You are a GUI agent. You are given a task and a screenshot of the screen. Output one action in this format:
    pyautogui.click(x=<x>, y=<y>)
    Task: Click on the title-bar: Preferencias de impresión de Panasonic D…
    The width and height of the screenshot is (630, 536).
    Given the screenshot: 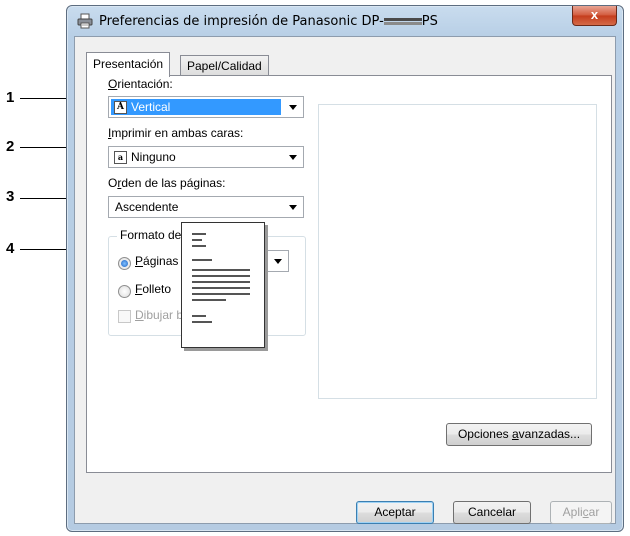 What is the action you would take?
    pyautogui.click(x=345, y=21)
    